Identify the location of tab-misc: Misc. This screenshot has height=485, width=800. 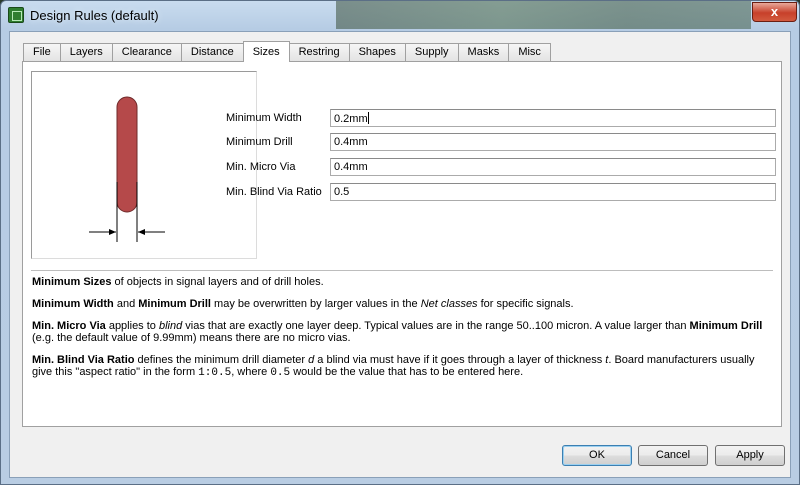
(529, 52).